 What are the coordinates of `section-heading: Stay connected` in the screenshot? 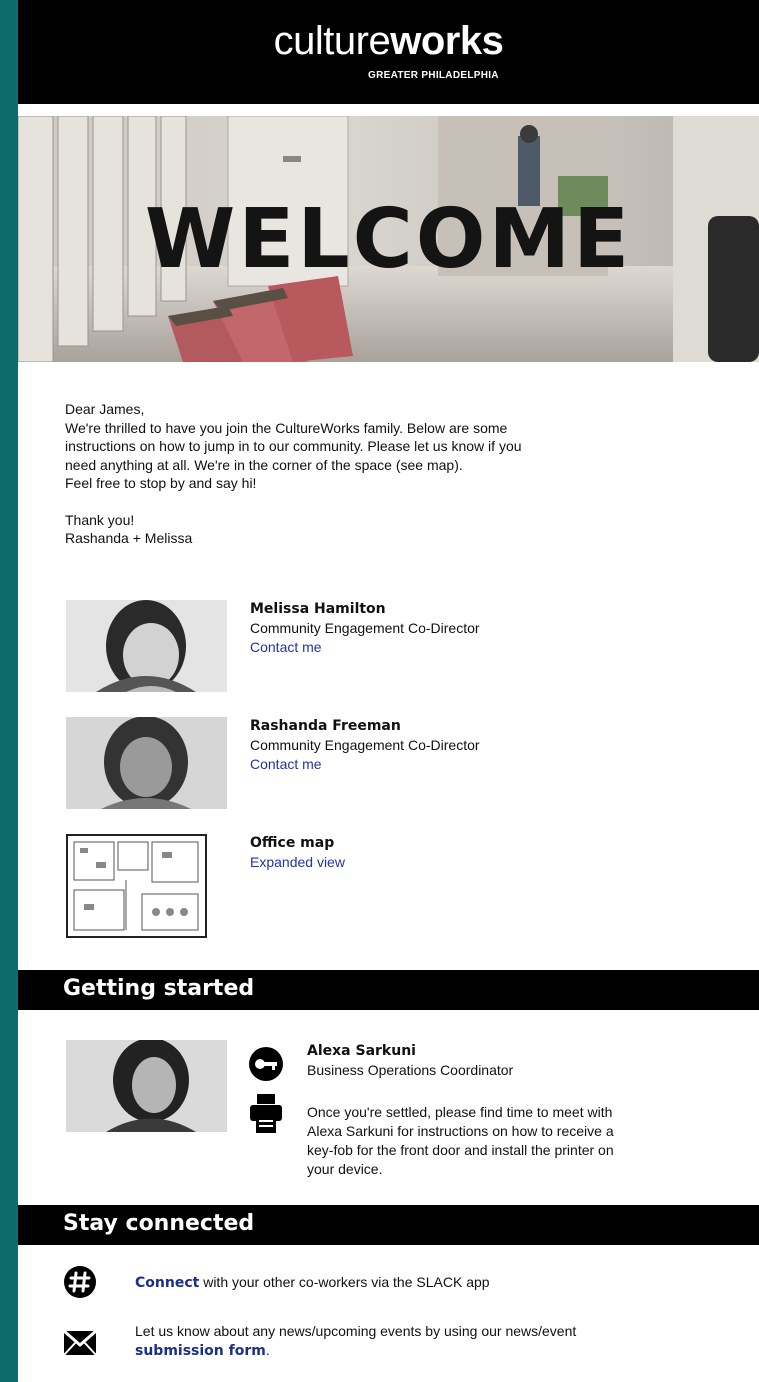 It's located at (159, 1223).